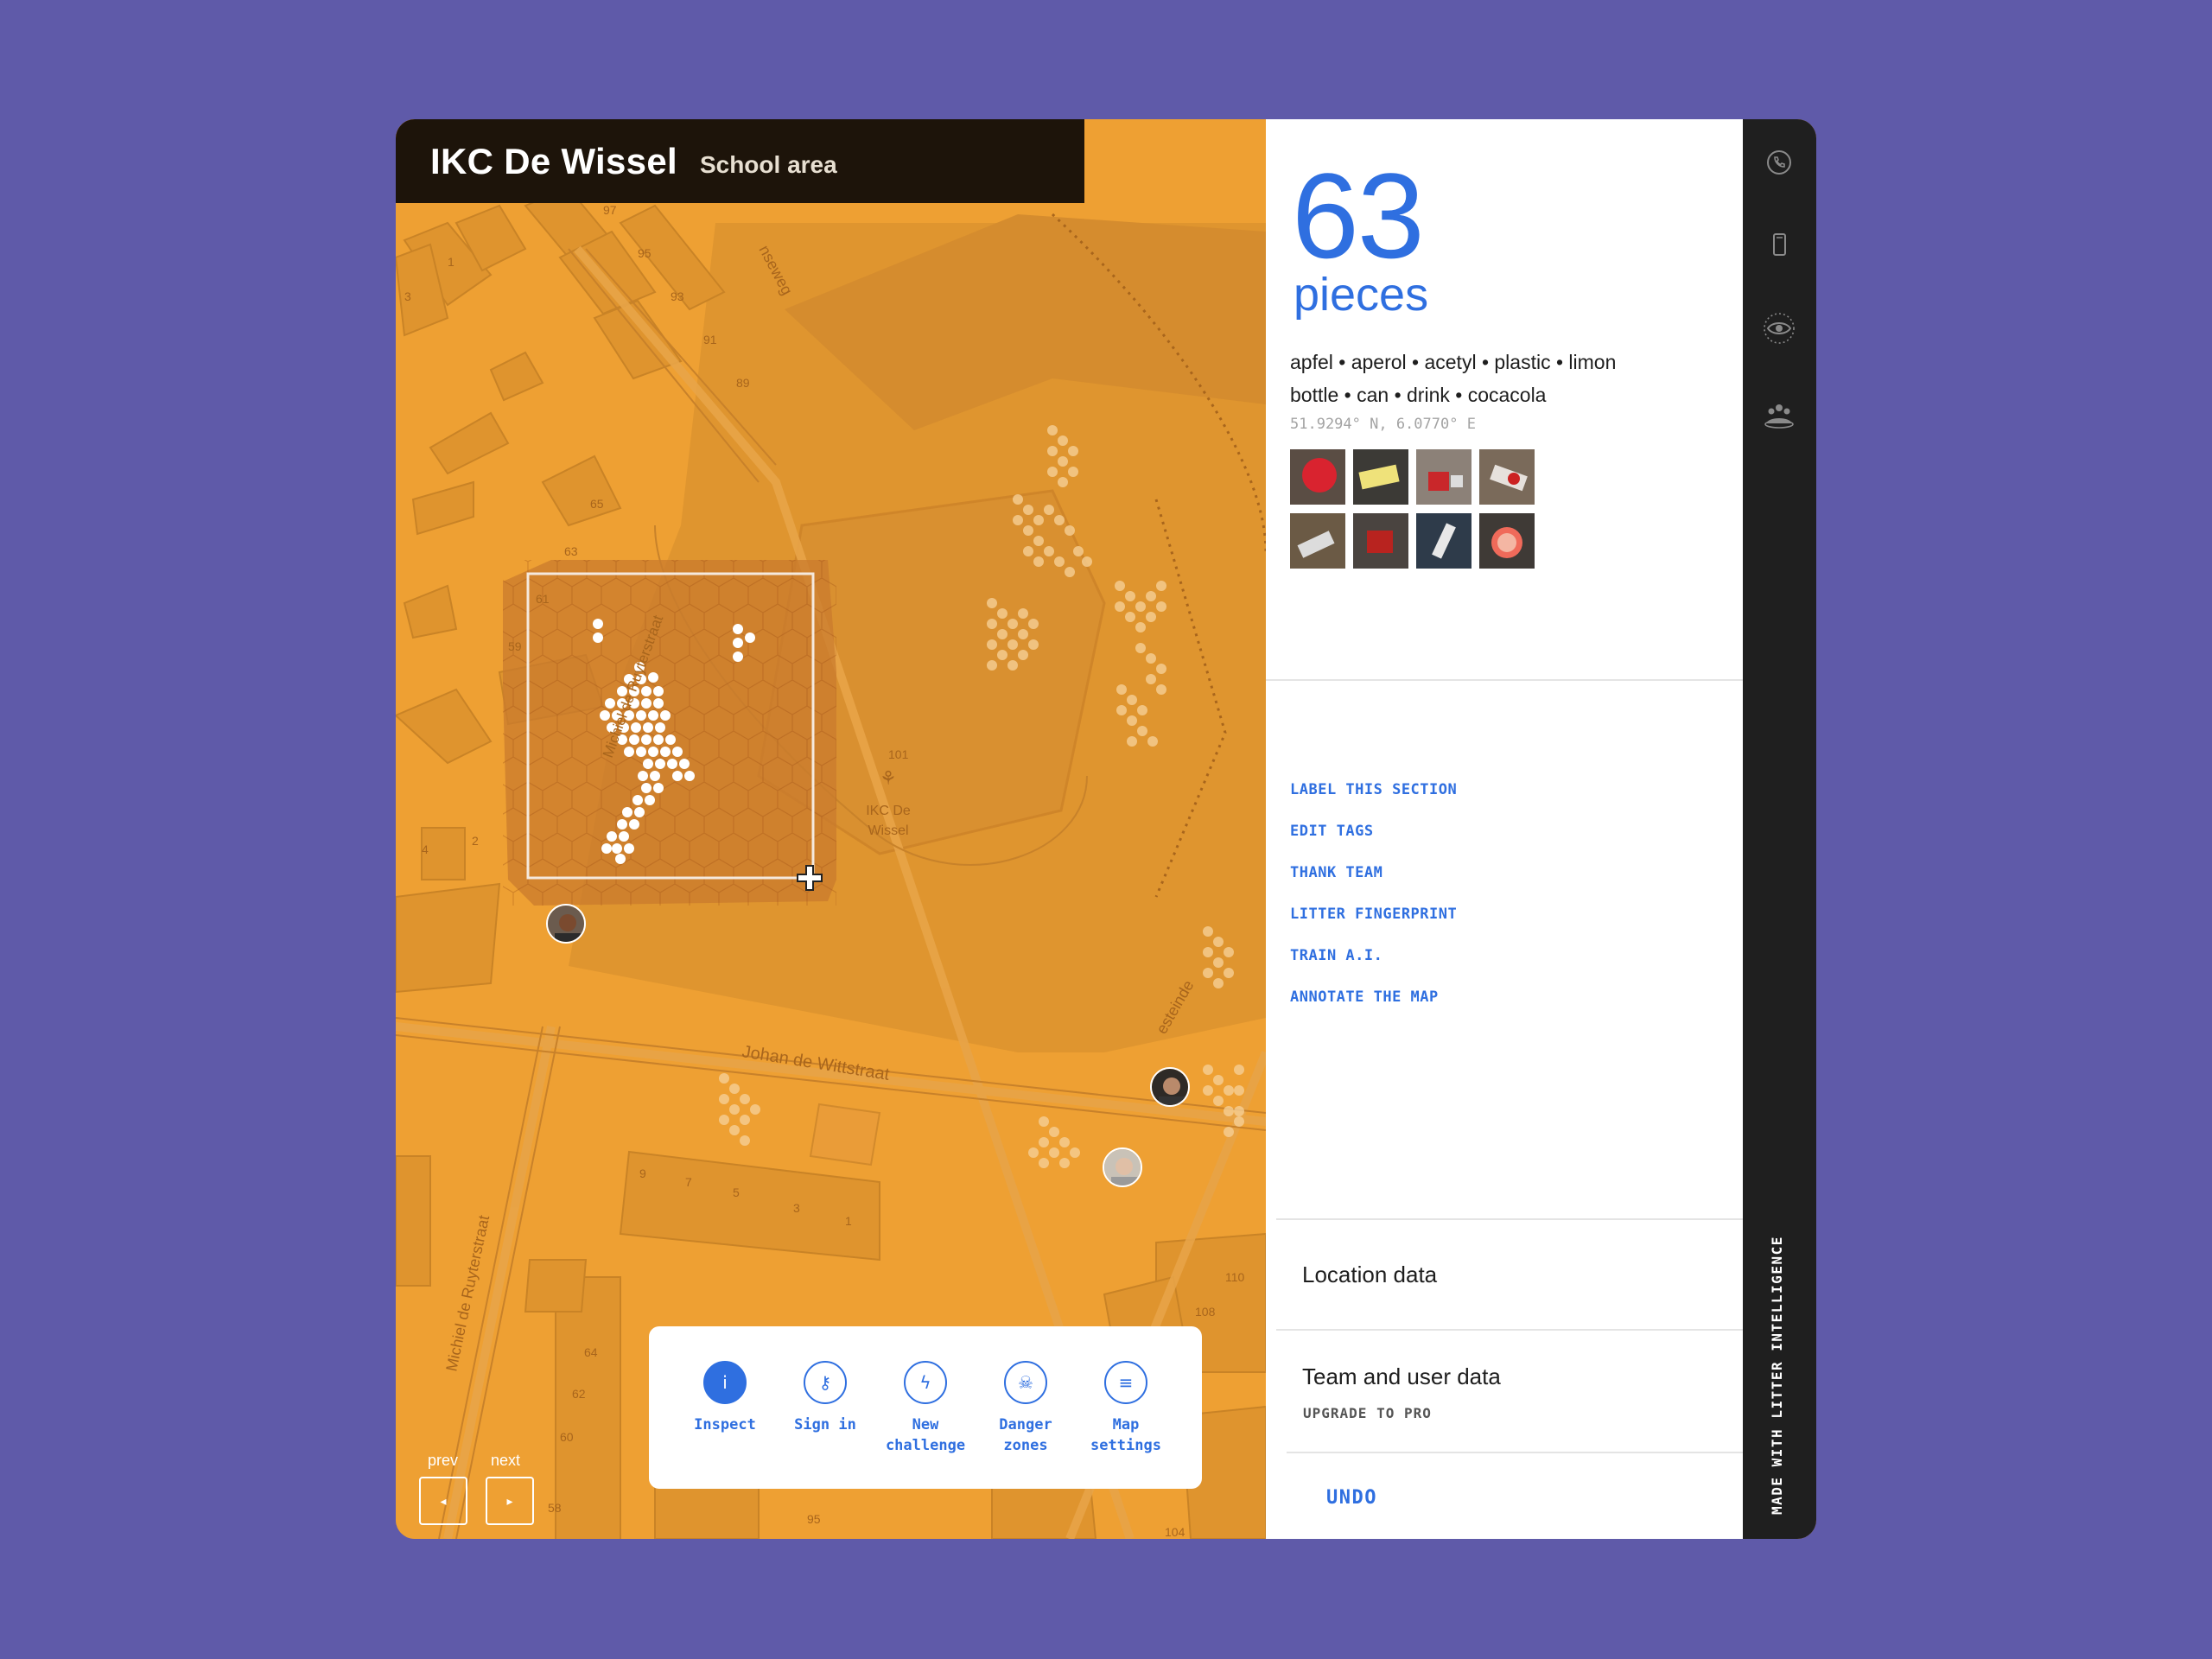 The height and width of the screenshot is (1659, 2212). What do you see at coordinates (925, 1435) in the screenshot?
I see `tool-label: New challenge` at bounding box center [925, 1435].